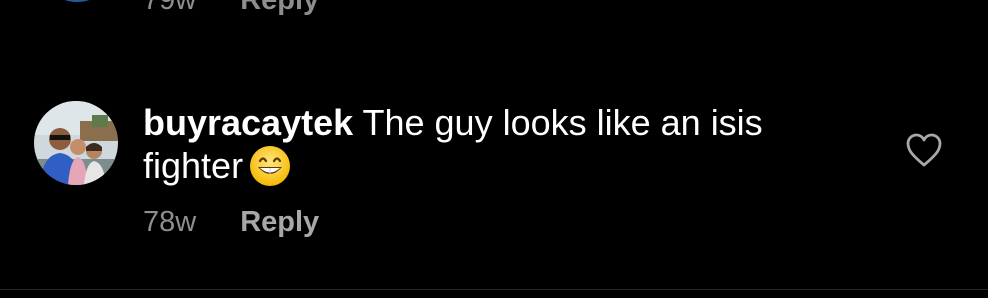  Describe the element at coordinates (193, 165) in the screenshot. I see `comment-text-line2: fighter` at that location.